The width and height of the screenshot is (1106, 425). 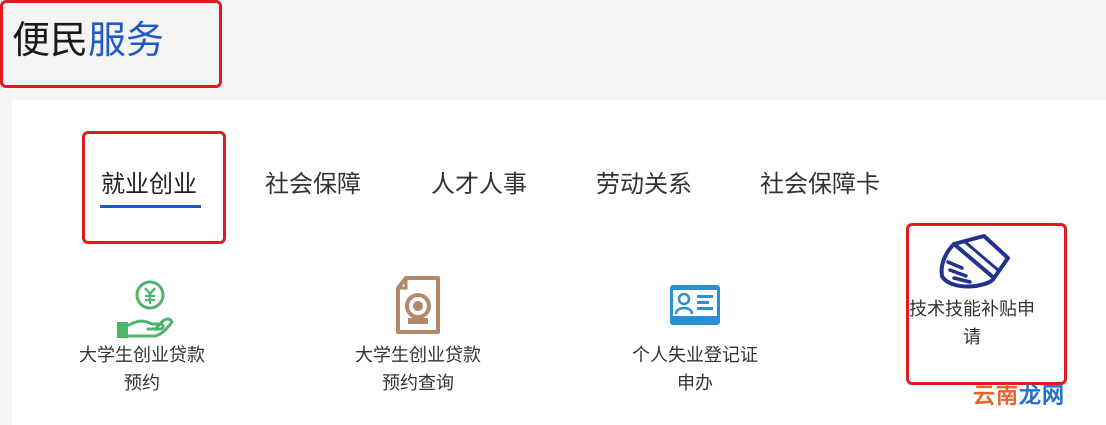 What do you see at coordinates (142, 369) in the screenshot?
I see `service-label: 大学生创业贷款 预约` at bounding box center [142, 369].